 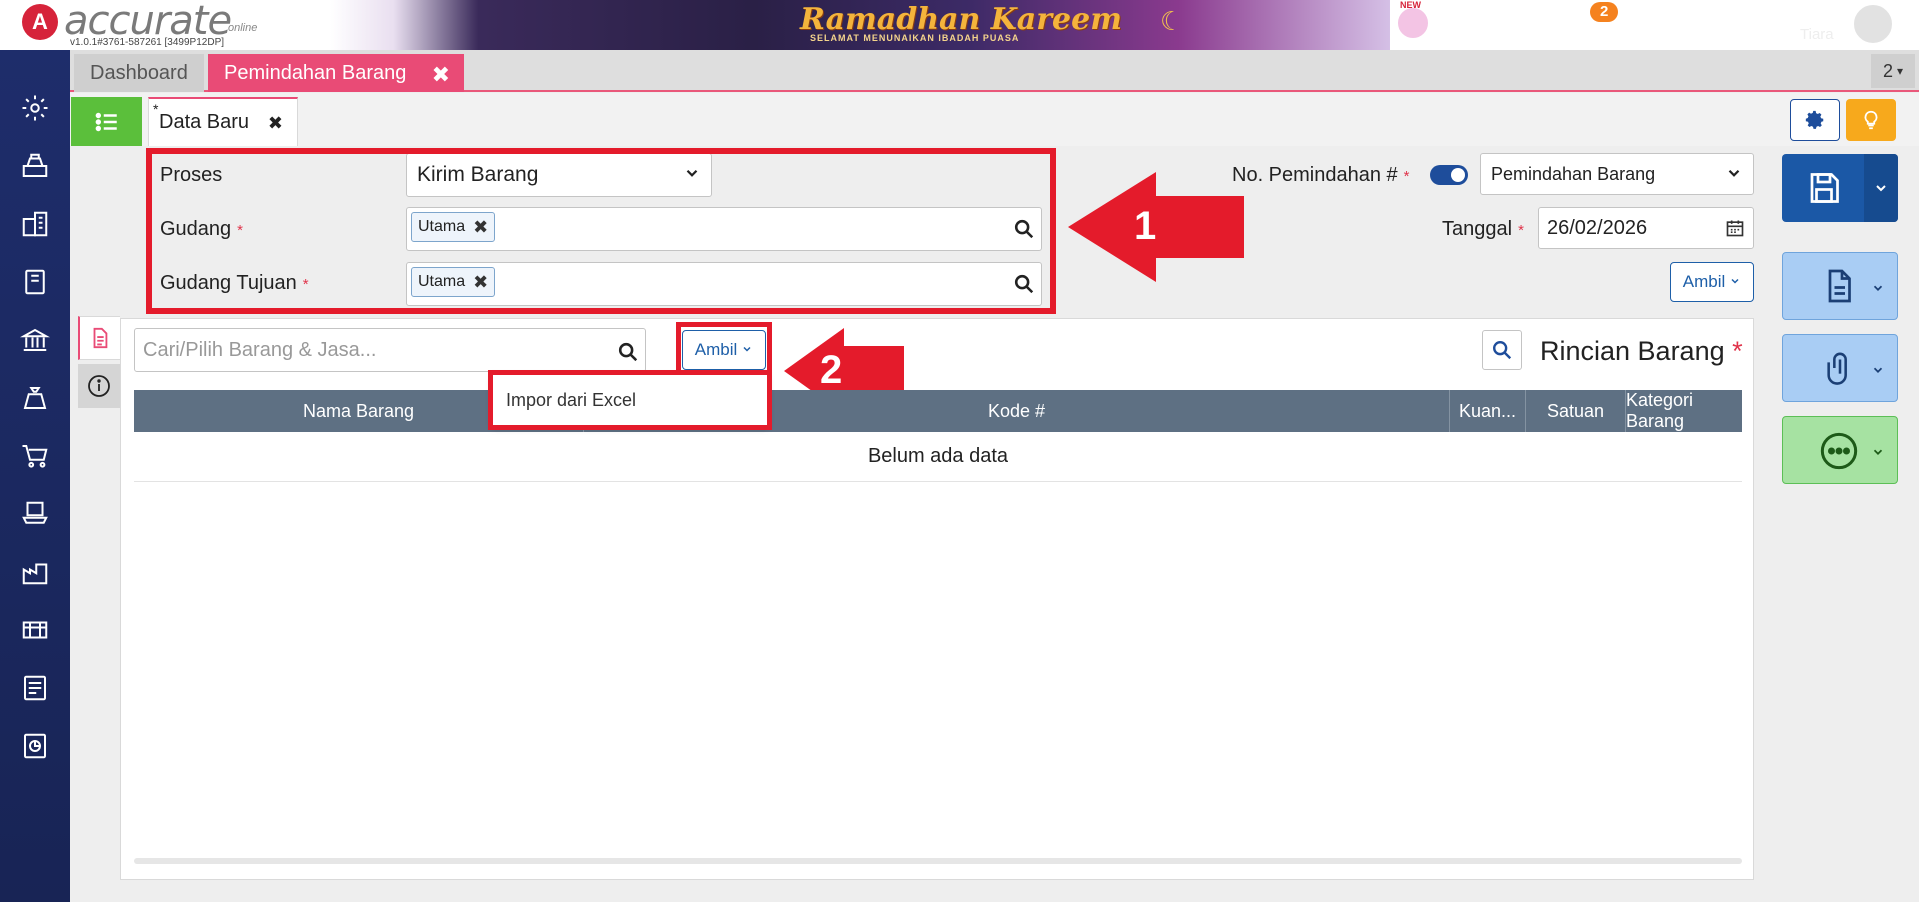 I want to click on subtab-label: Data Baru, so click(x=204, y=122).